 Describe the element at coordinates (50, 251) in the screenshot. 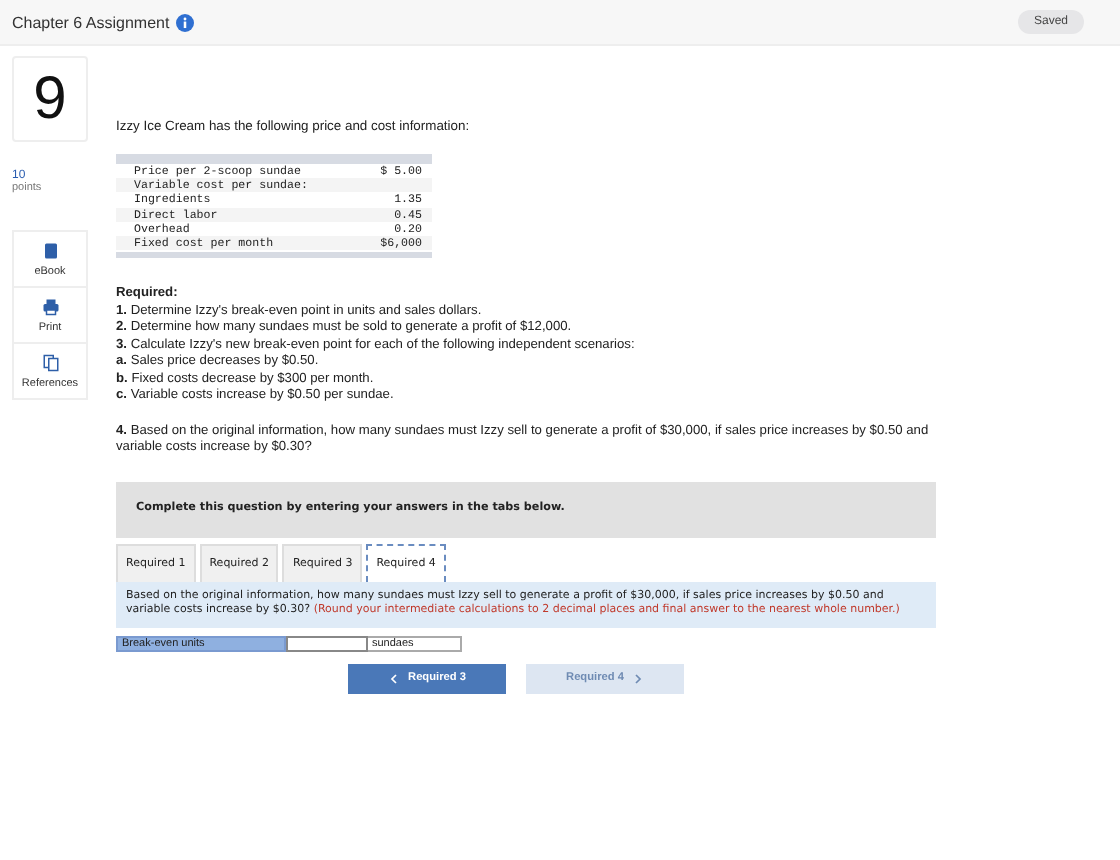

I see `book-icon` at that location.